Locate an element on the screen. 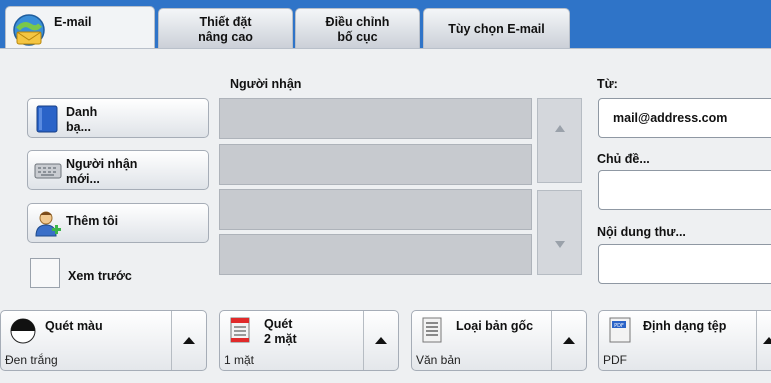 The height and width of the screenshot is (383, 771). message-body-field is located at coordinates (684, 264).